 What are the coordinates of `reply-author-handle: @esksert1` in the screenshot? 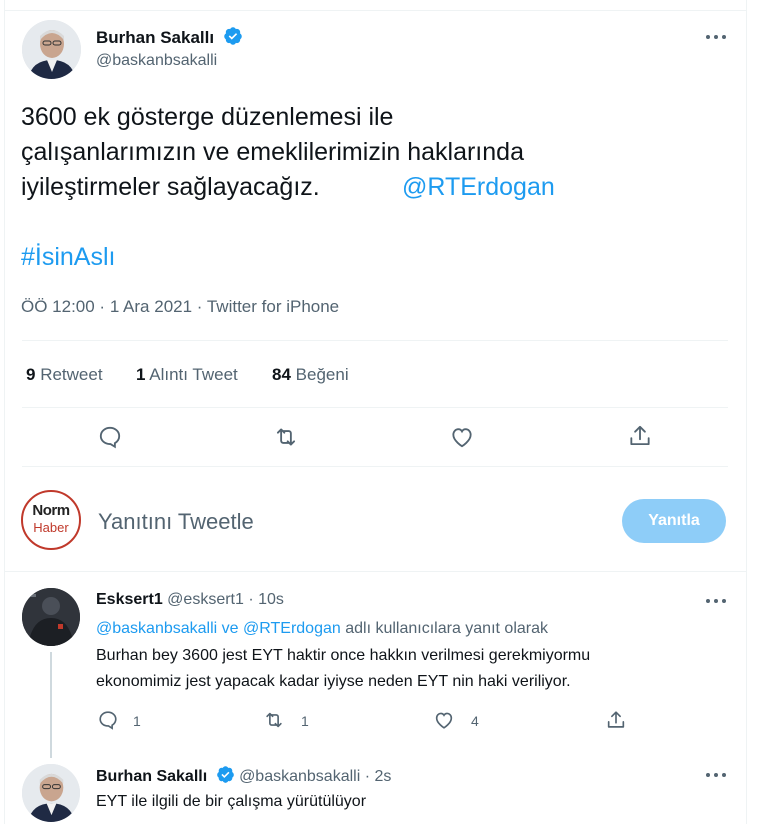 It's located at (205, 599).